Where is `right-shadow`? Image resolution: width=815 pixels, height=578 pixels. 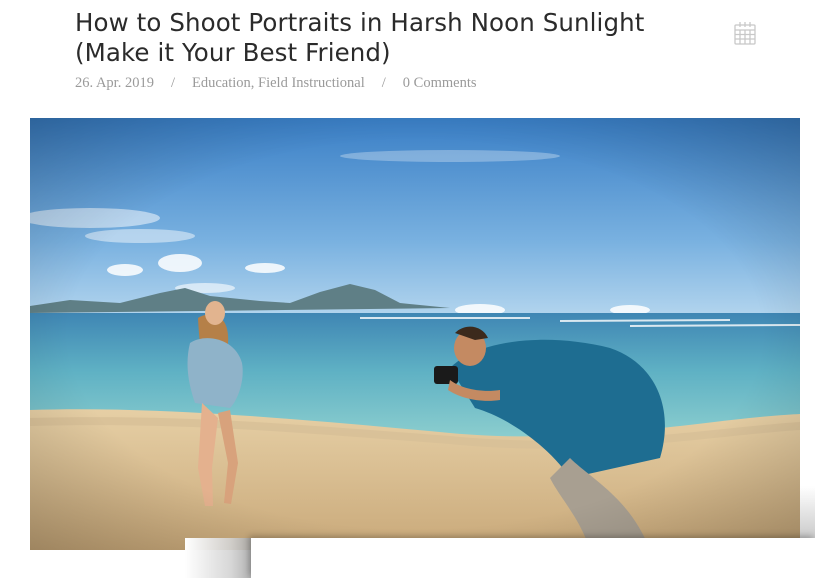 right-shadow is located at coordinates (807, 512).